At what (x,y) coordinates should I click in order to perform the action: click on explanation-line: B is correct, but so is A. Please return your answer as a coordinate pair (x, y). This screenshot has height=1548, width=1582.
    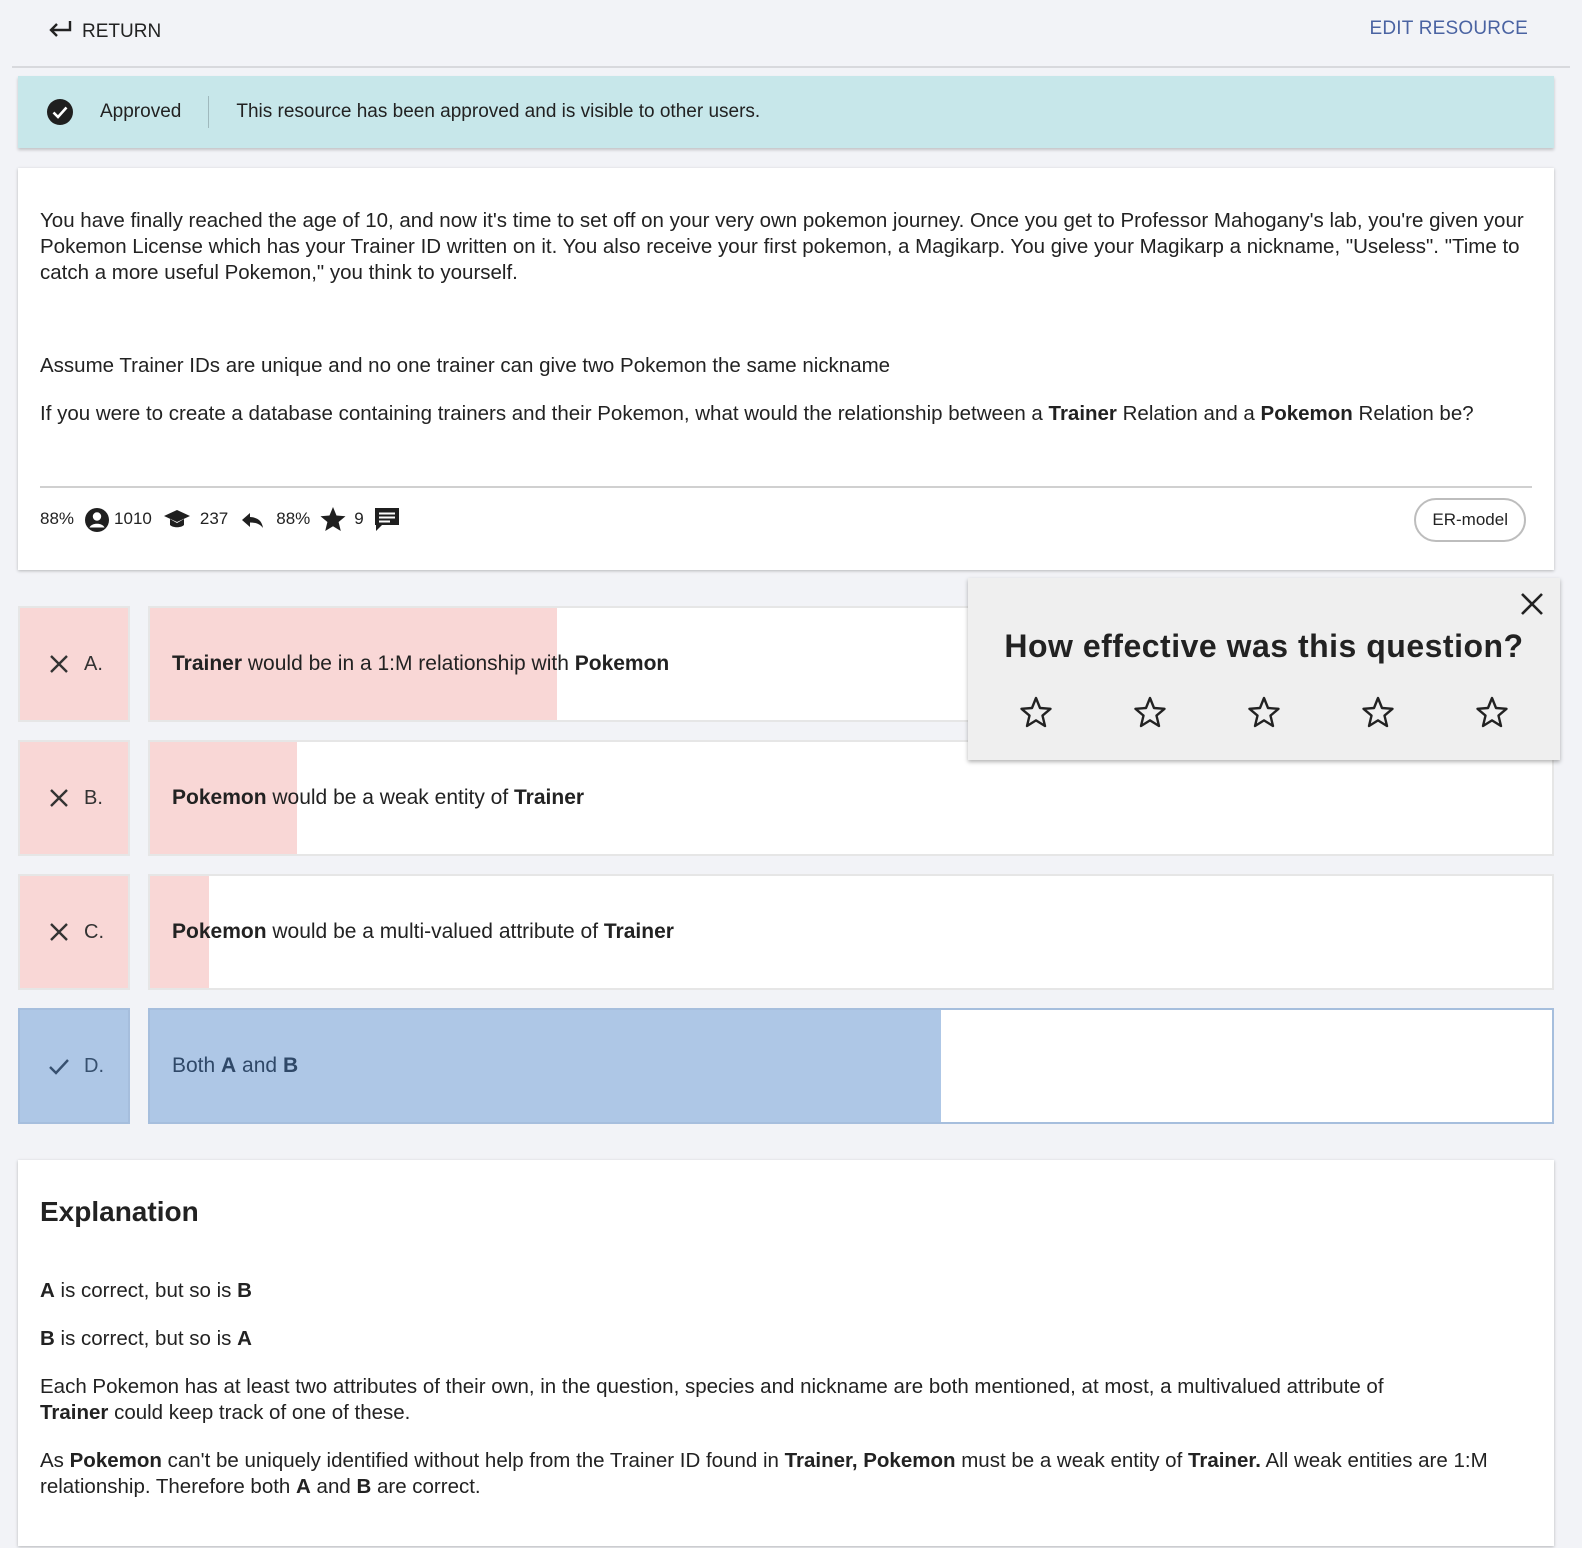
    Looking at the image, I should click on (146, 1338).